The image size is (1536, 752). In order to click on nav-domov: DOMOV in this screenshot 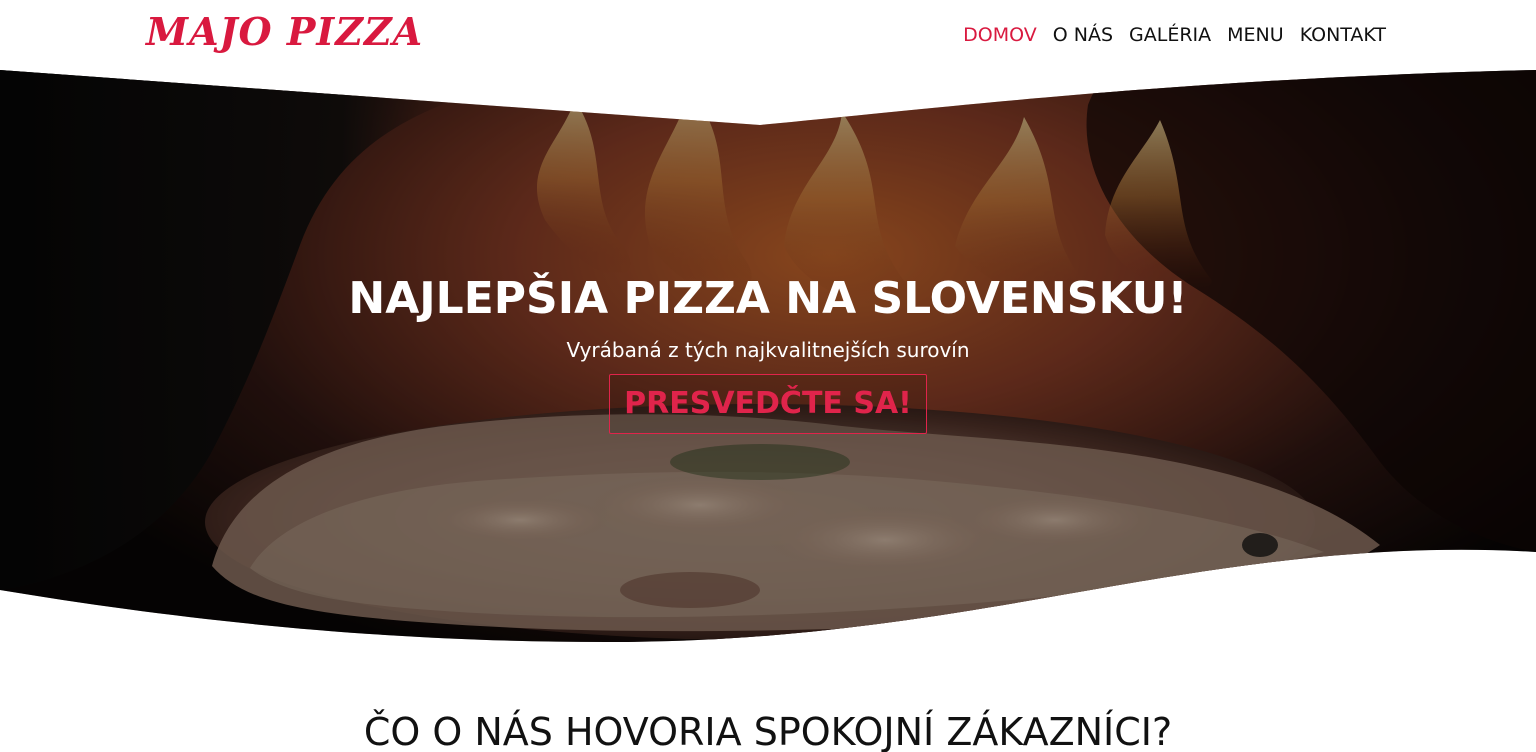, I will do `click(1000, 35)`.